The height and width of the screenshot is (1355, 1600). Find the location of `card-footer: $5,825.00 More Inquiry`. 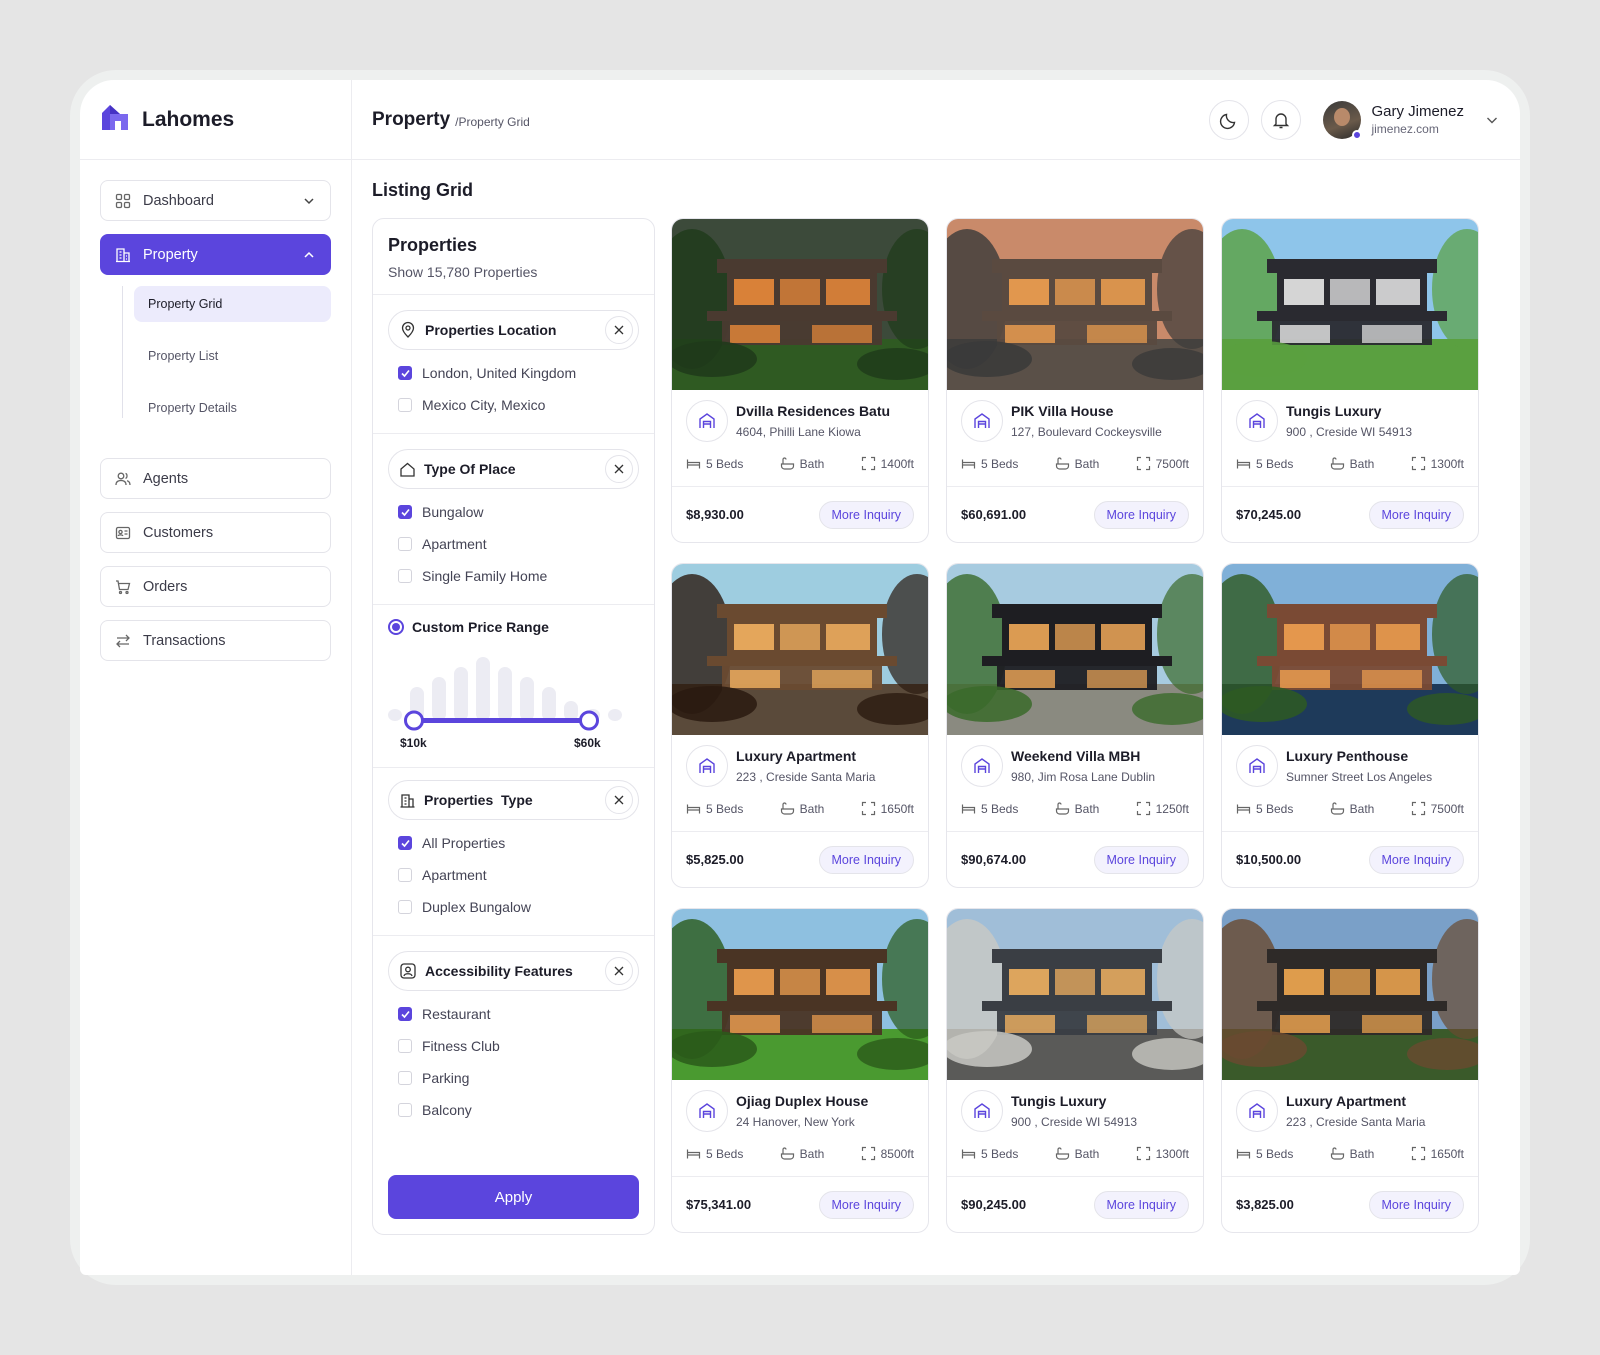

card-footer: $5,825.00 More Inquiry is located at coordinates (800, 859).